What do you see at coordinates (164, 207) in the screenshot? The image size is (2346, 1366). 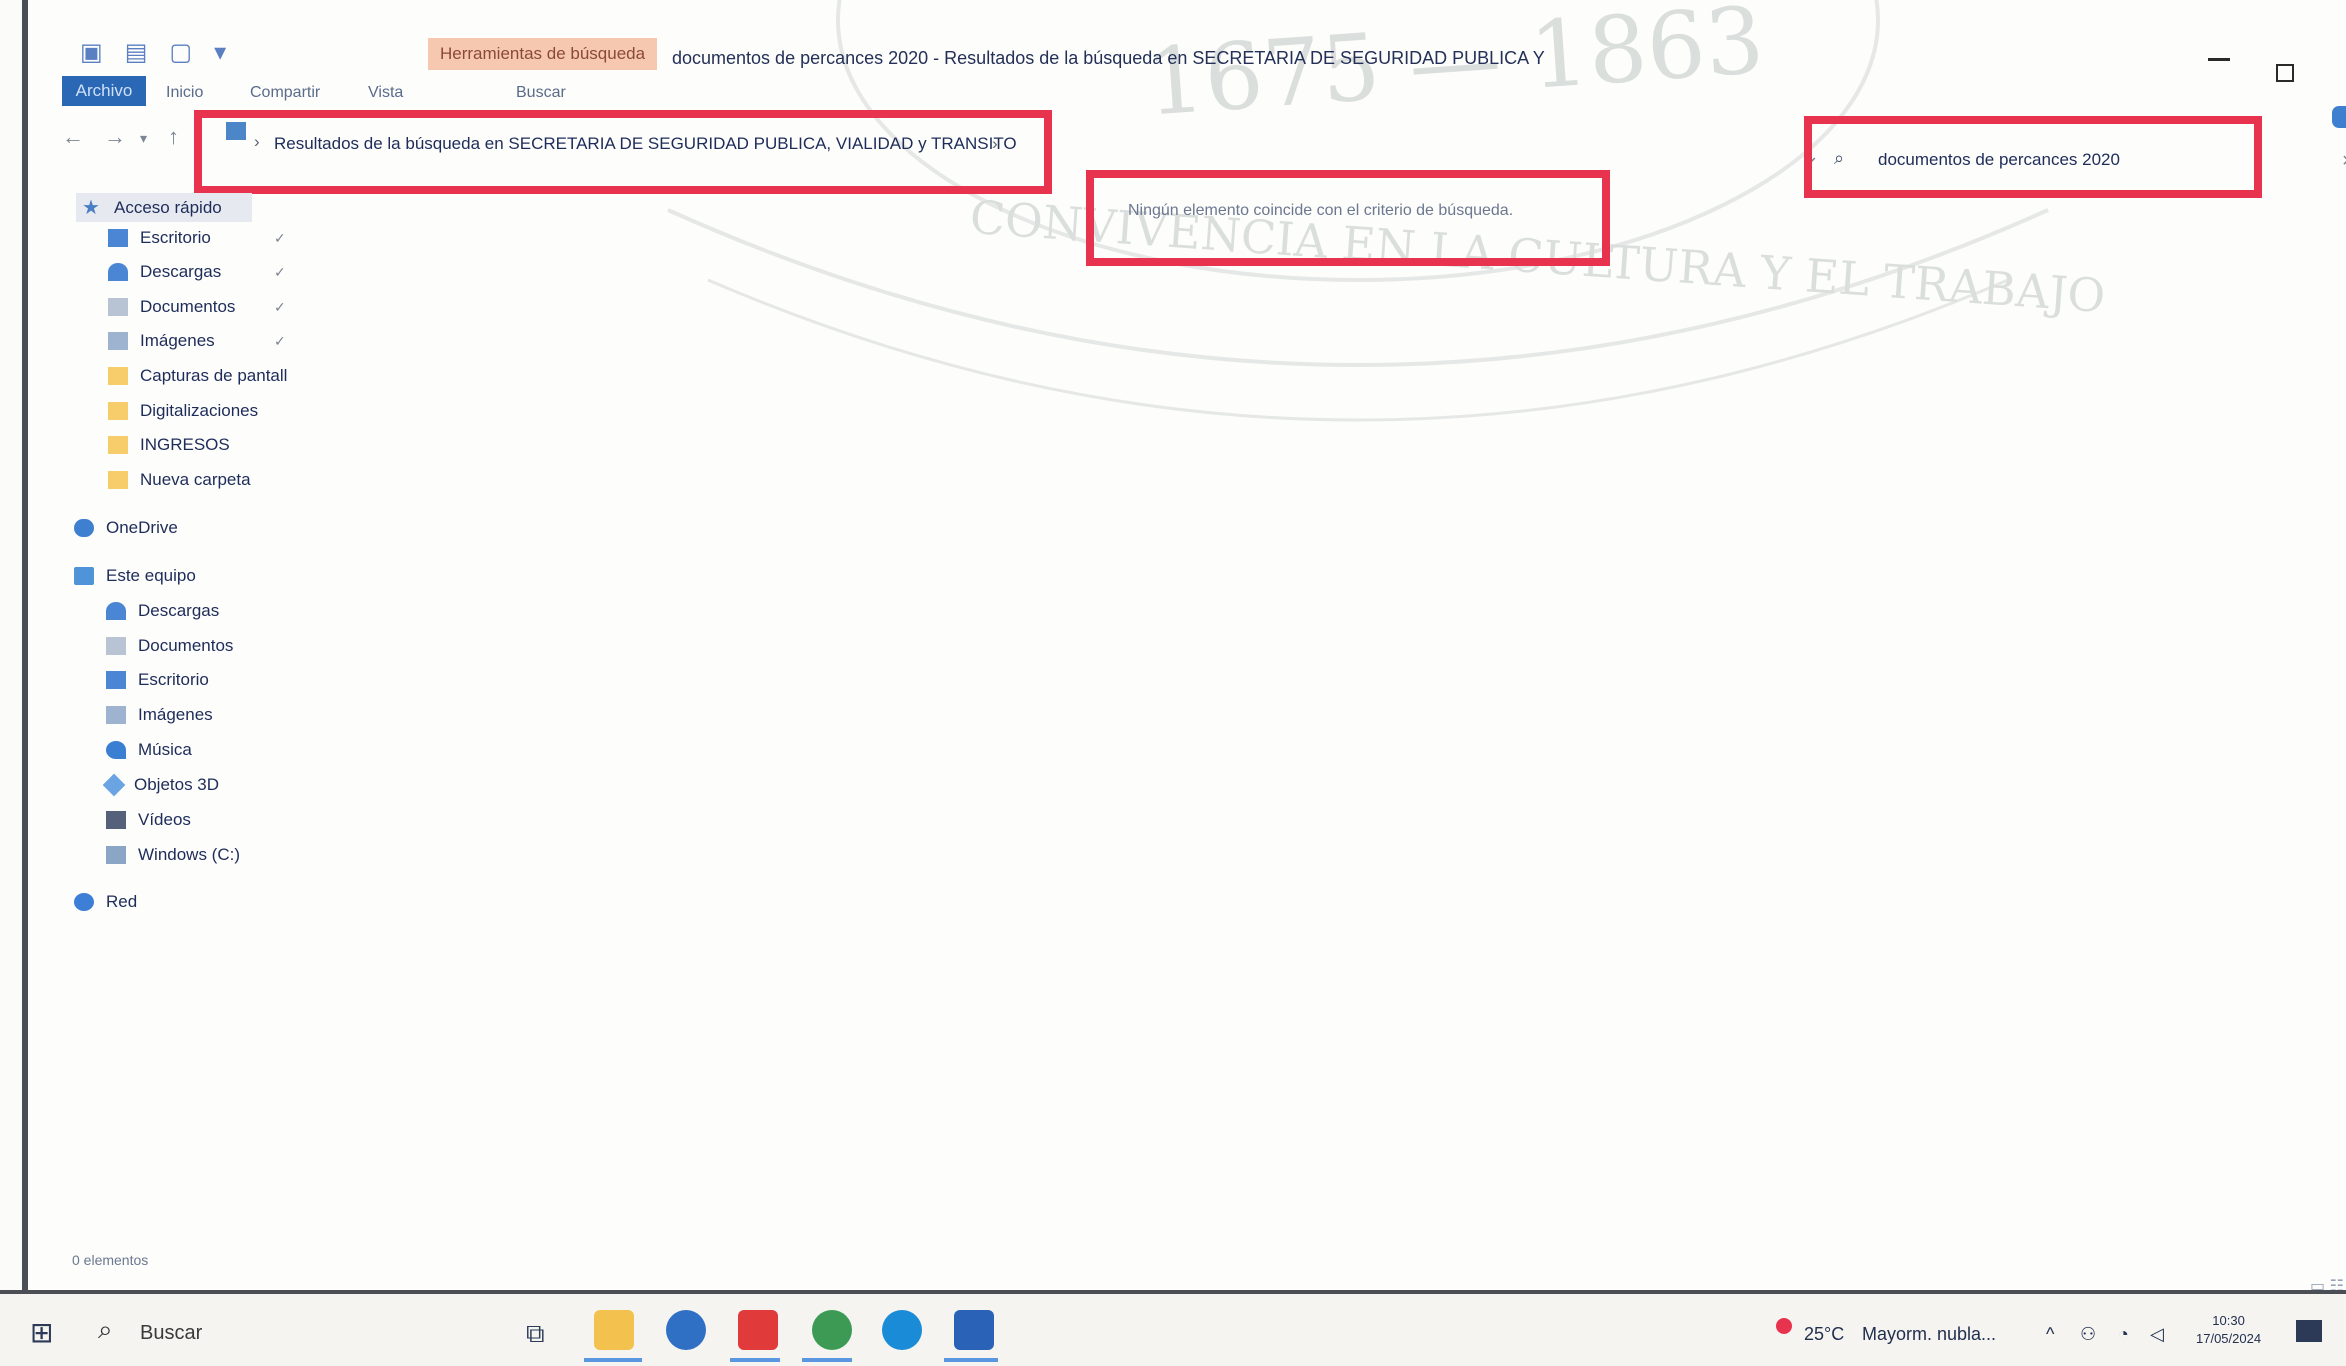 I see `sidebar-item-quick-access: ★ Acceso rápido` at bounding box center [164, 207].